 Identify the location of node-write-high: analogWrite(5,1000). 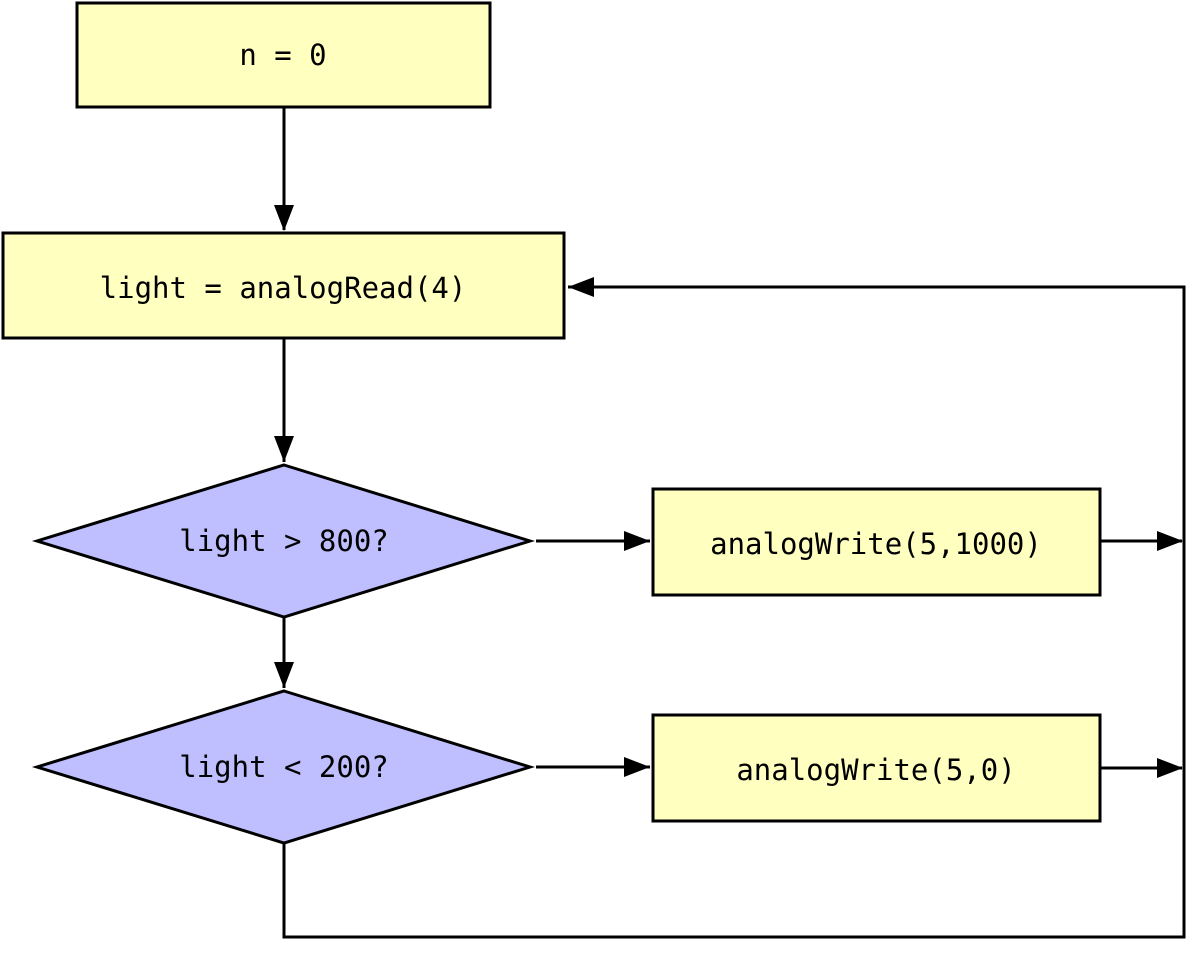
(876, 542).